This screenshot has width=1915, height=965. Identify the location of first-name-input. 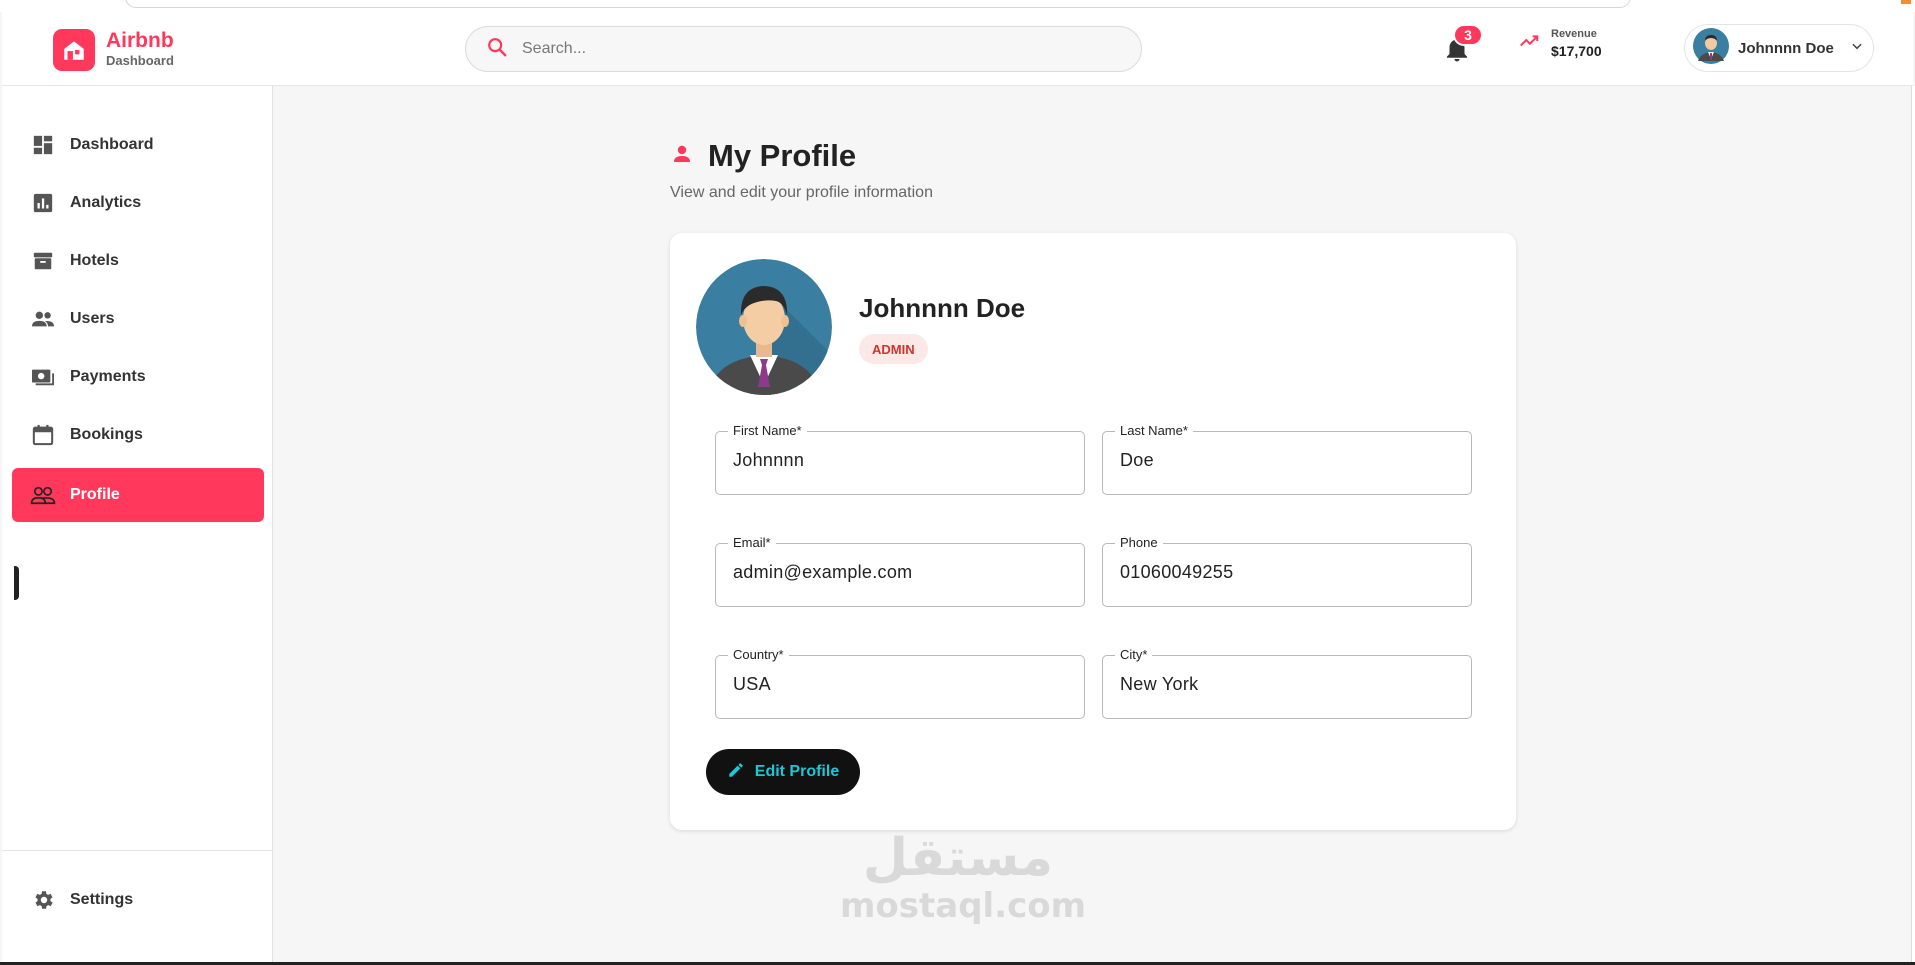
(900, 460).